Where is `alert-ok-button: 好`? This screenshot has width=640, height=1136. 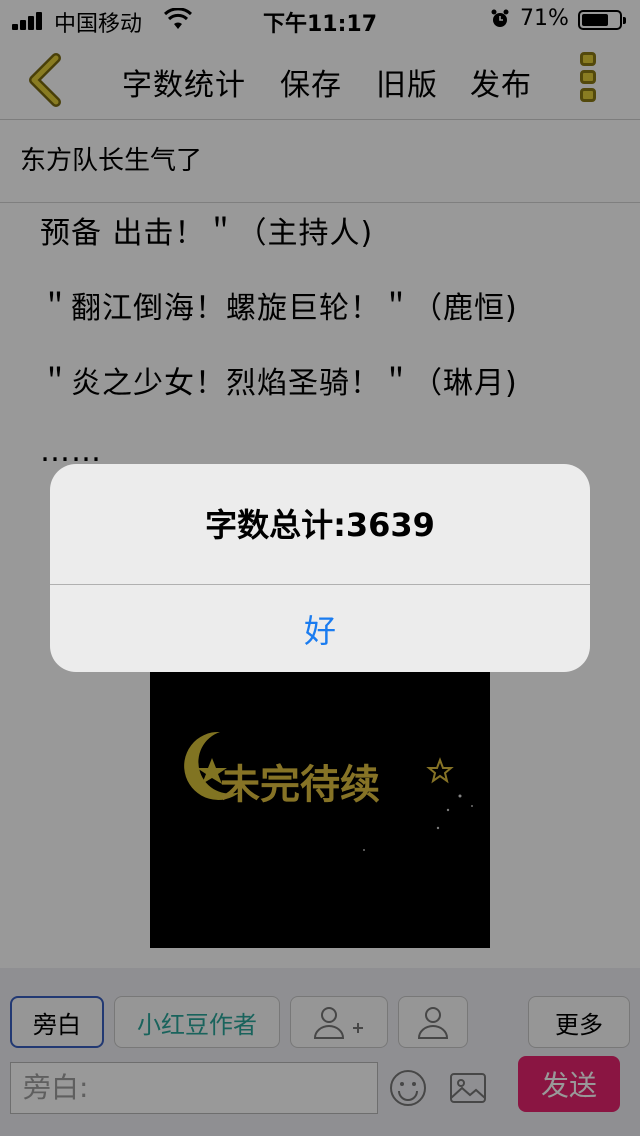 alert-ok-button: 好 is located at coordinates (320, 628).